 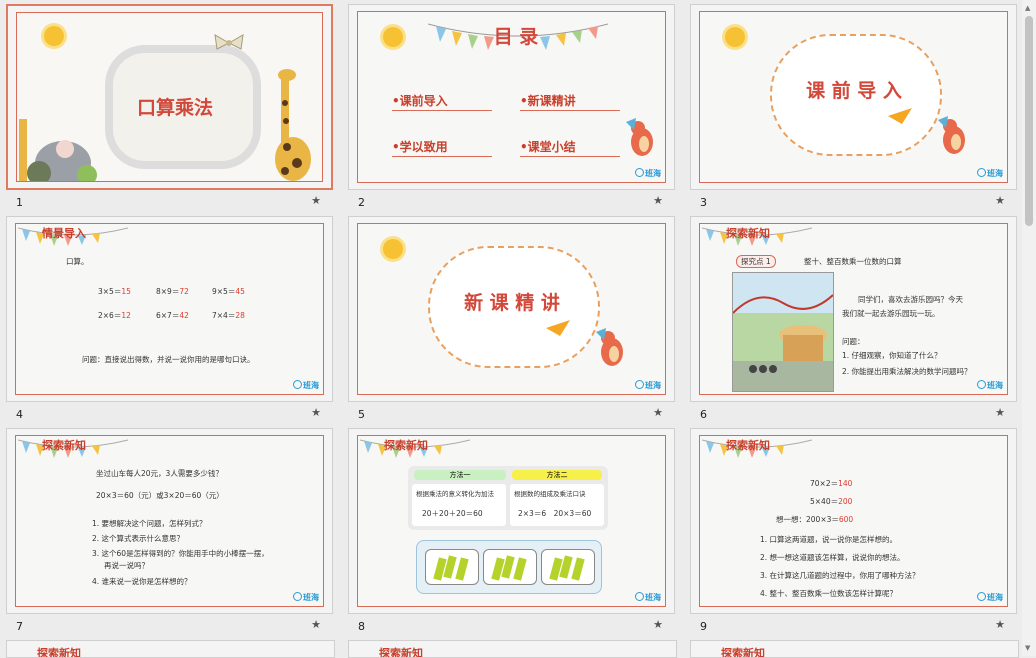 I want to click on problem: 8×9＝72, so click(x=172, y=291).